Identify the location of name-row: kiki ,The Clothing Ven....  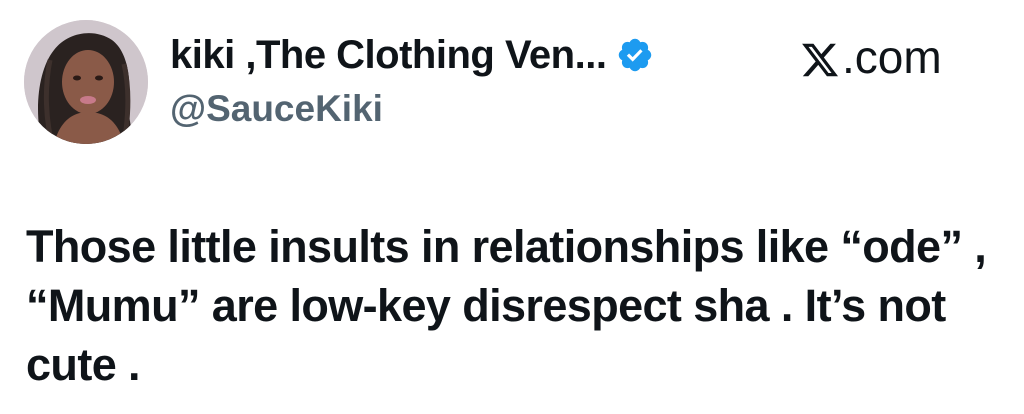
(412, 55).